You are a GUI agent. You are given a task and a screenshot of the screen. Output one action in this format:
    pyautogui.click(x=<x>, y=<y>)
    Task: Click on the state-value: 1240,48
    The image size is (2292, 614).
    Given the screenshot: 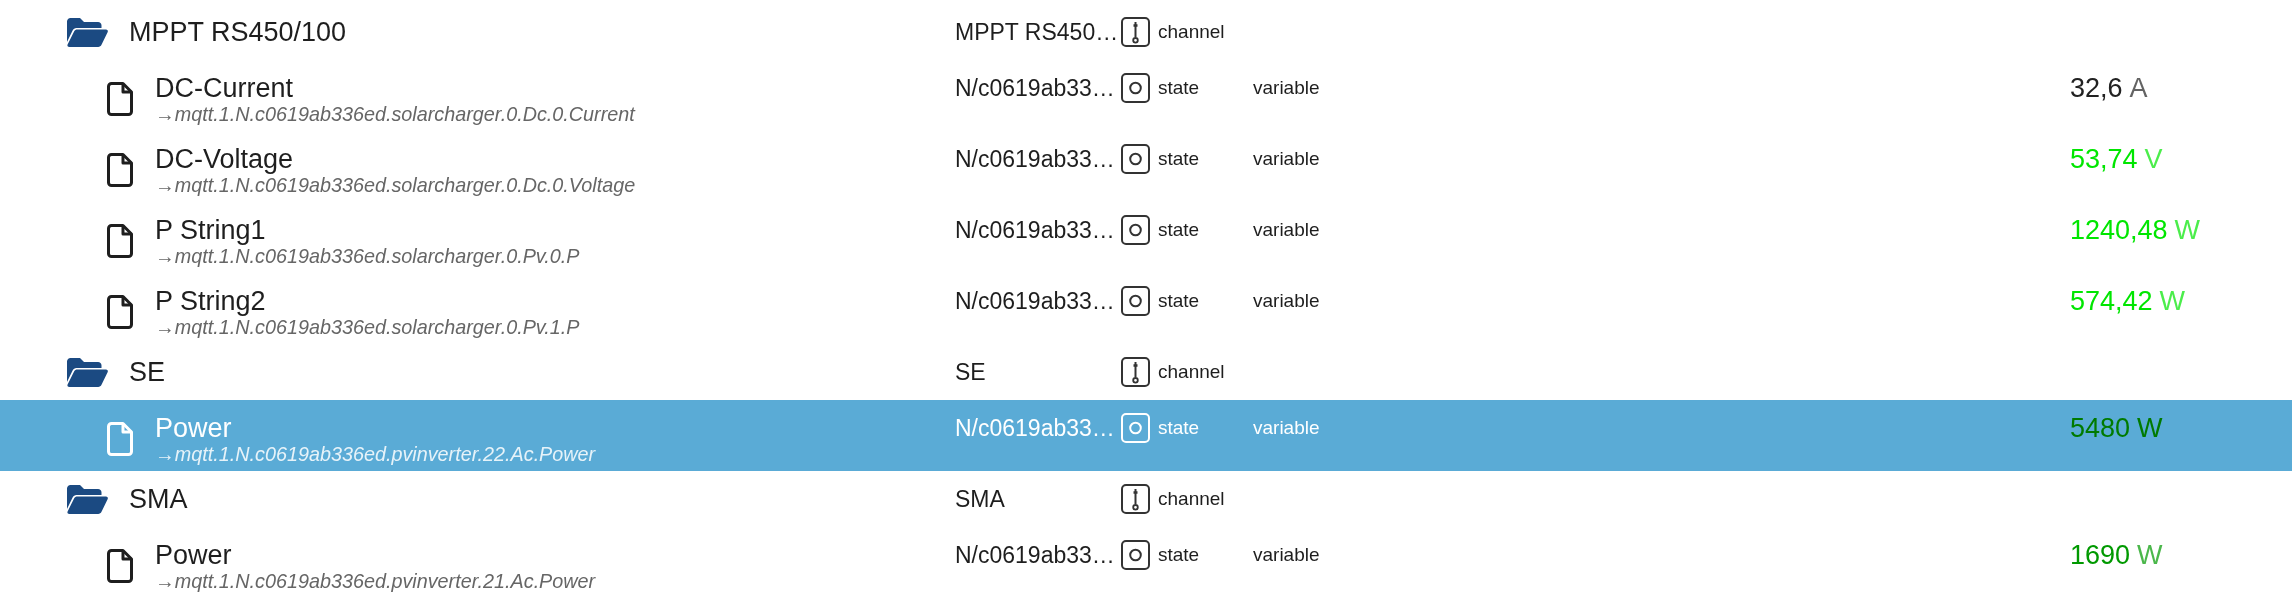 What is the action you would take?
    pyautogui.click(x=2119, y=230)
    